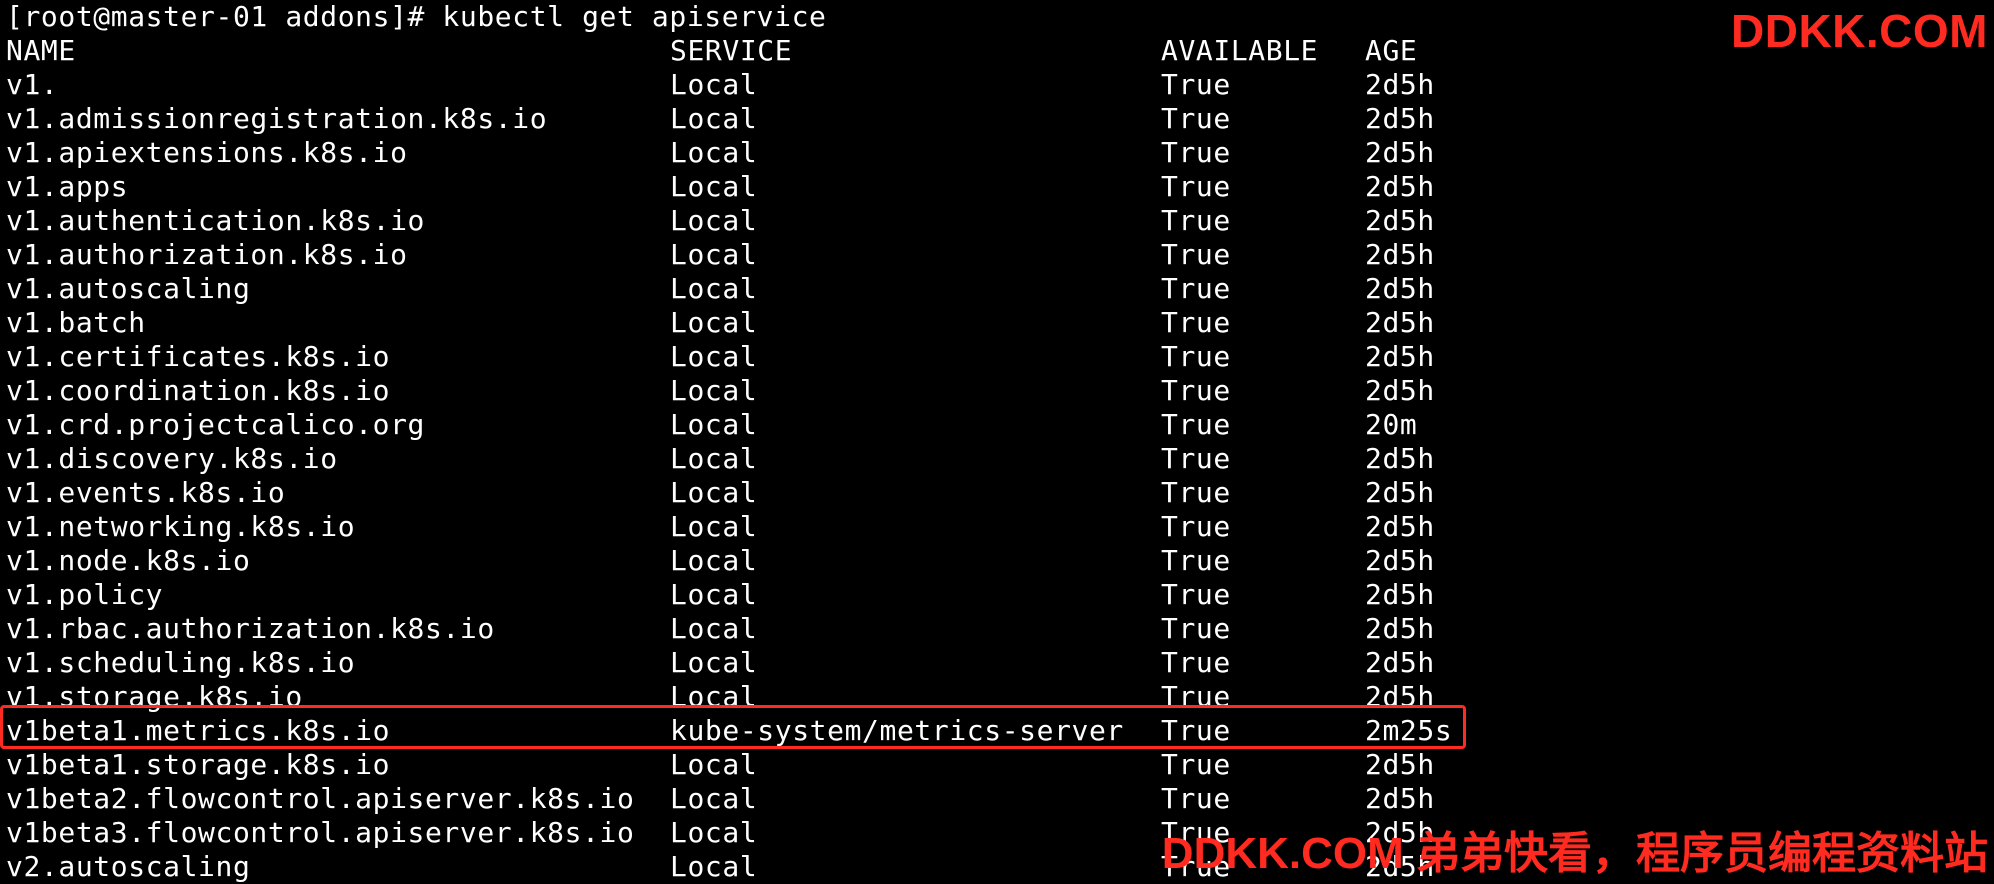 This screenshot has height=884, width=1994. I want to click on row-name: v1.discovery.k8s.io, so click(172, 458).